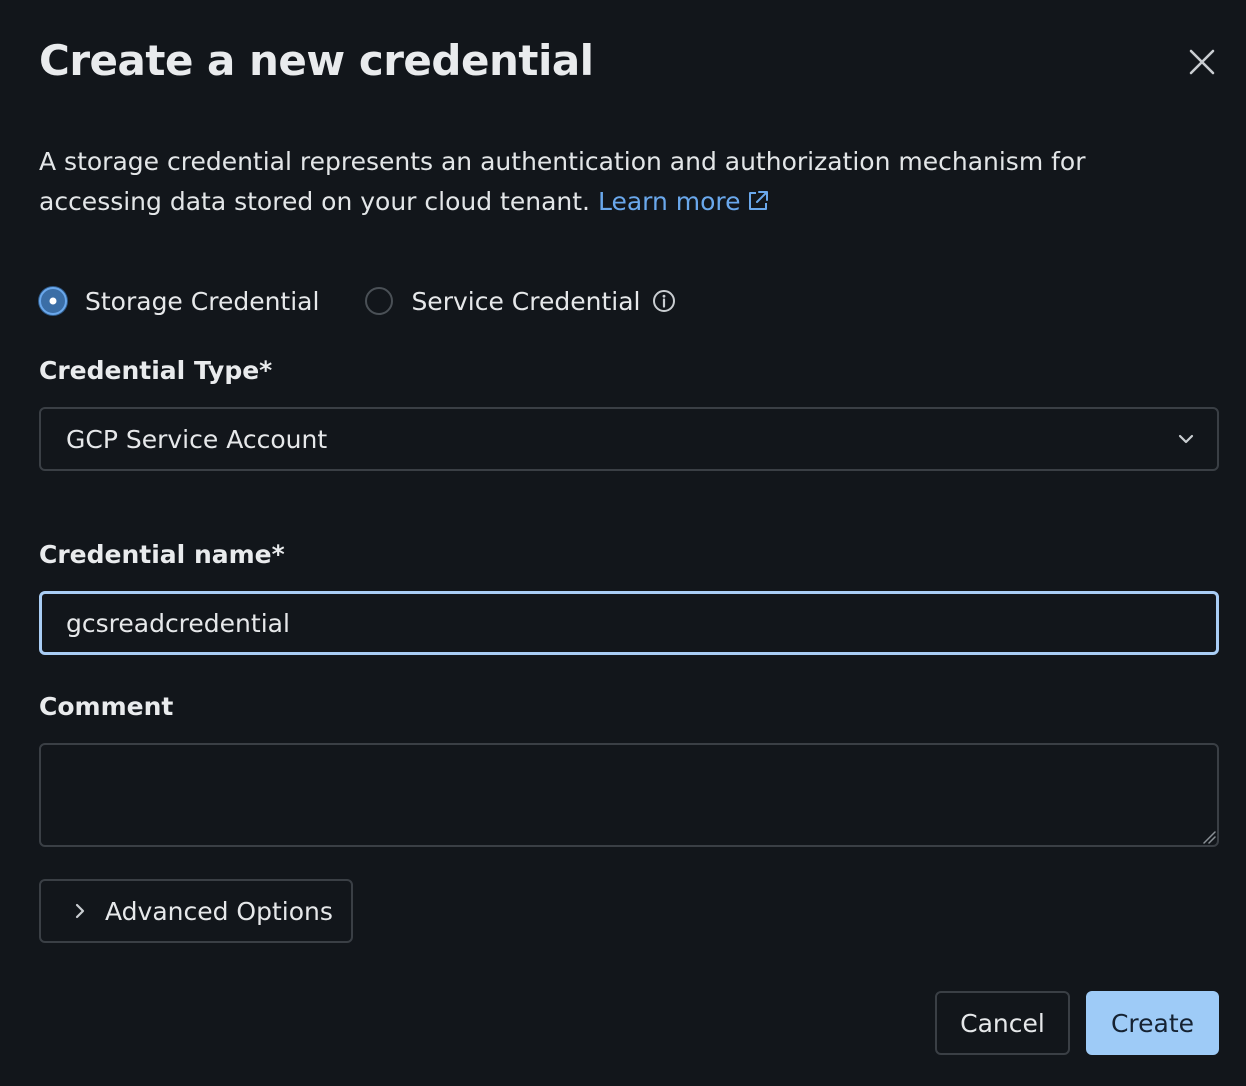 The height and width of the screenshot is (1086, 1246). Describe the element at coordinates (758, 200) in the screenshot. I see `external-link-icon` at that location.